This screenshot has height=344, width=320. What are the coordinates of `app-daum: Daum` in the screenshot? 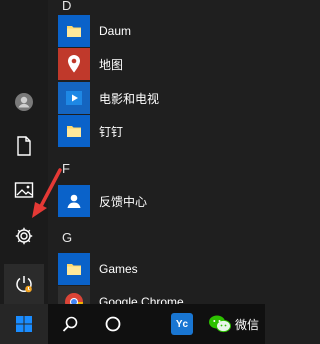 It's located at (161, 31).